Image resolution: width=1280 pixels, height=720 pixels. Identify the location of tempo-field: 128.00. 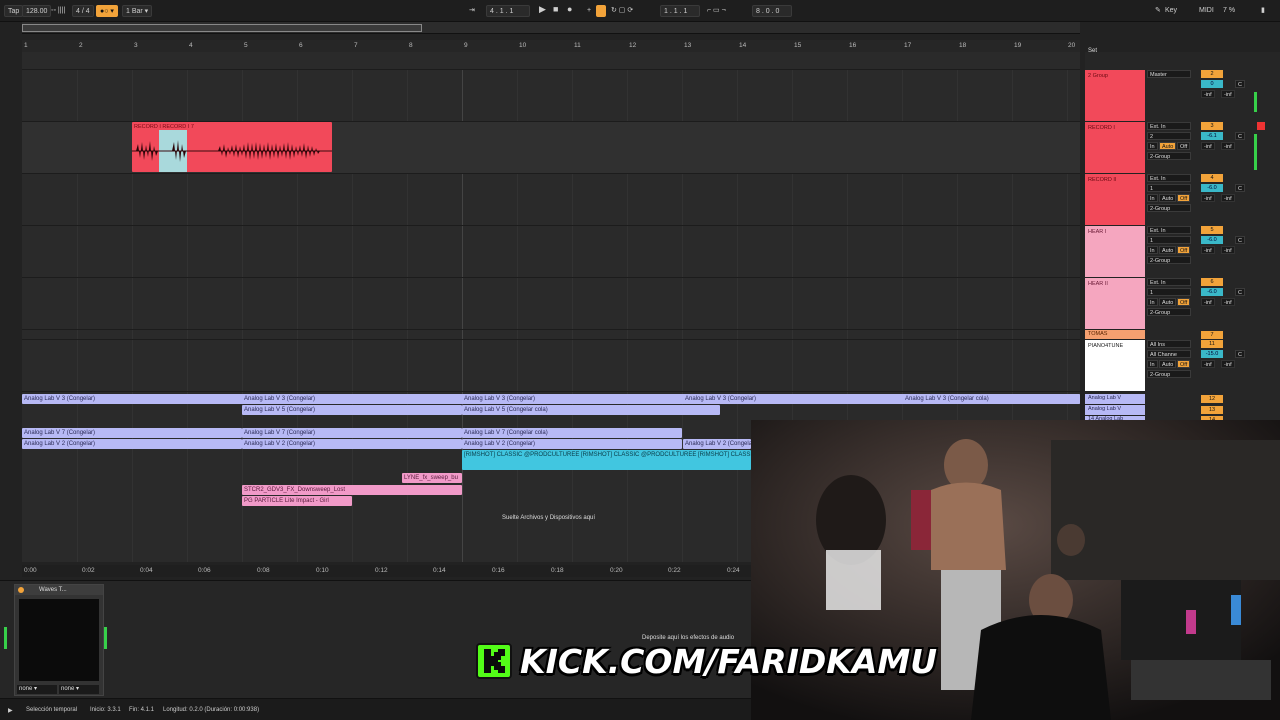
(37, 11).